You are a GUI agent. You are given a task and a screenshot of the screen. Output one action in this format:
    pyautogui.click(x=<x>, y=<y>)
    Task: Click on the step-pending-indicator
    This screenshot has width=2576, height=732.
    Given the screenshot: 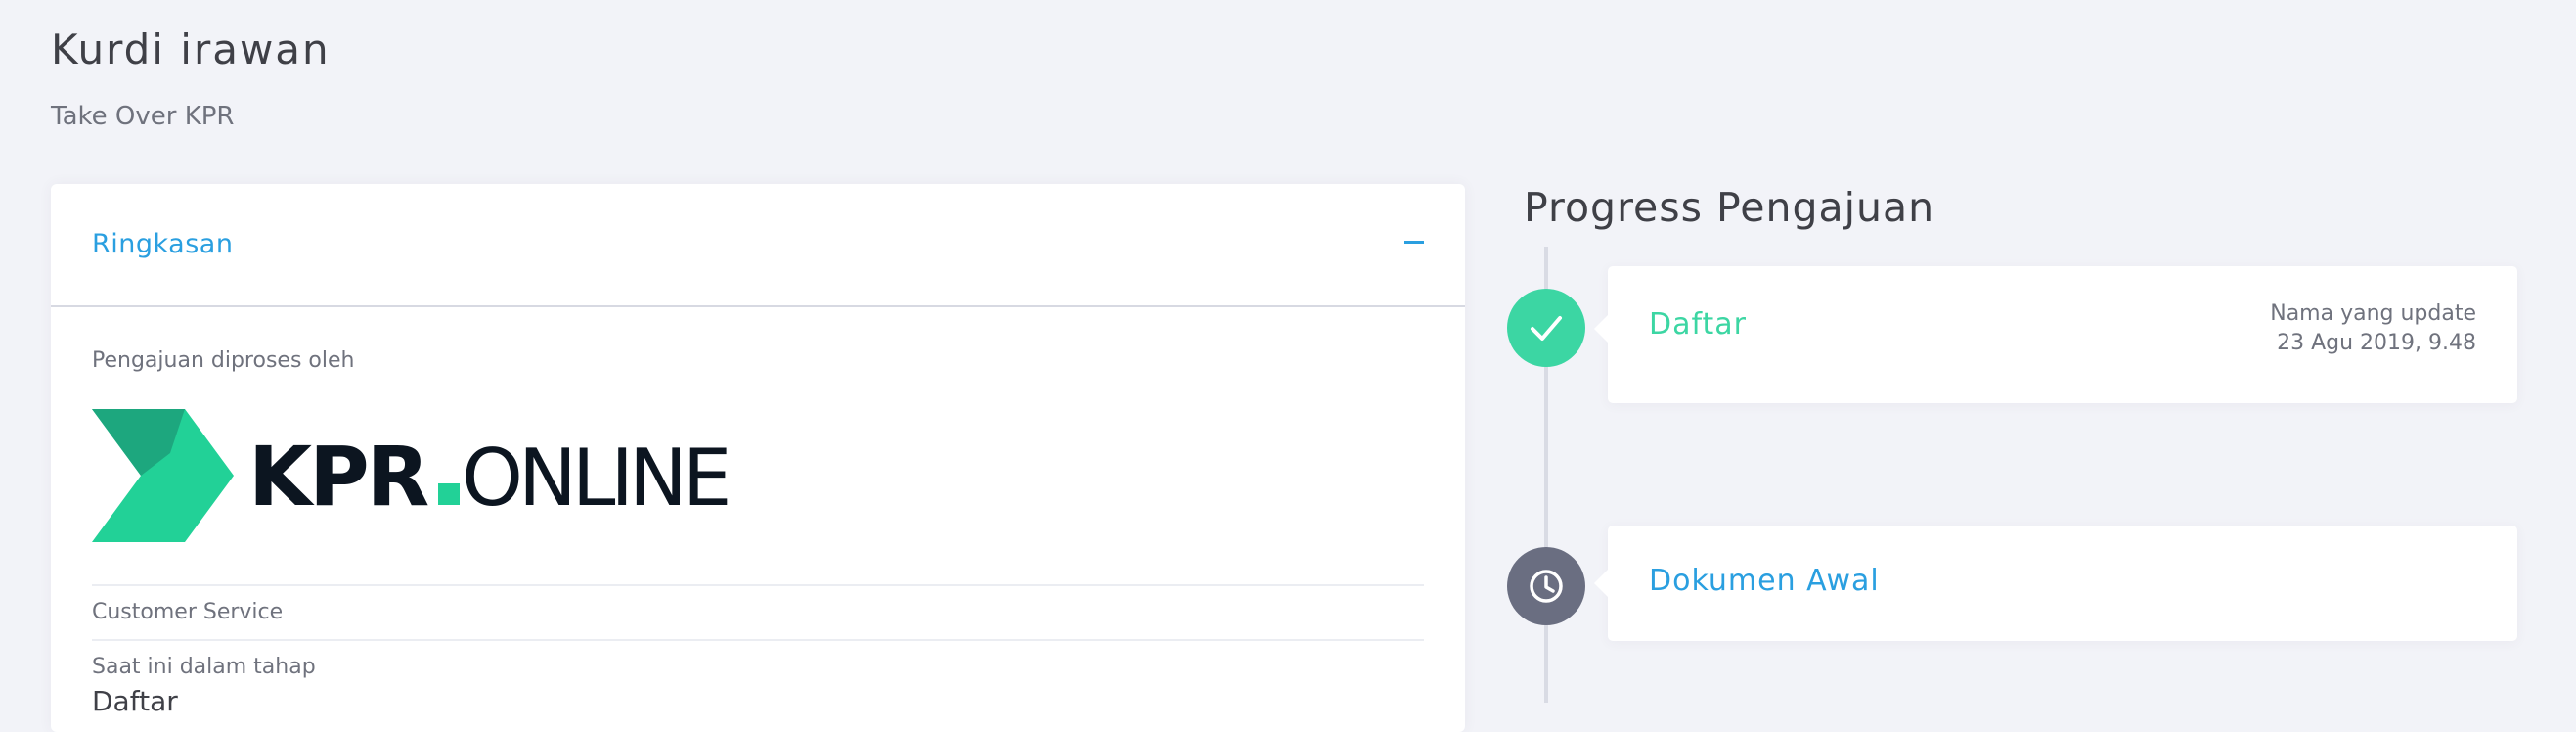 What is the action you would take?
    pyautogui.click(x=1546, y=586)
    